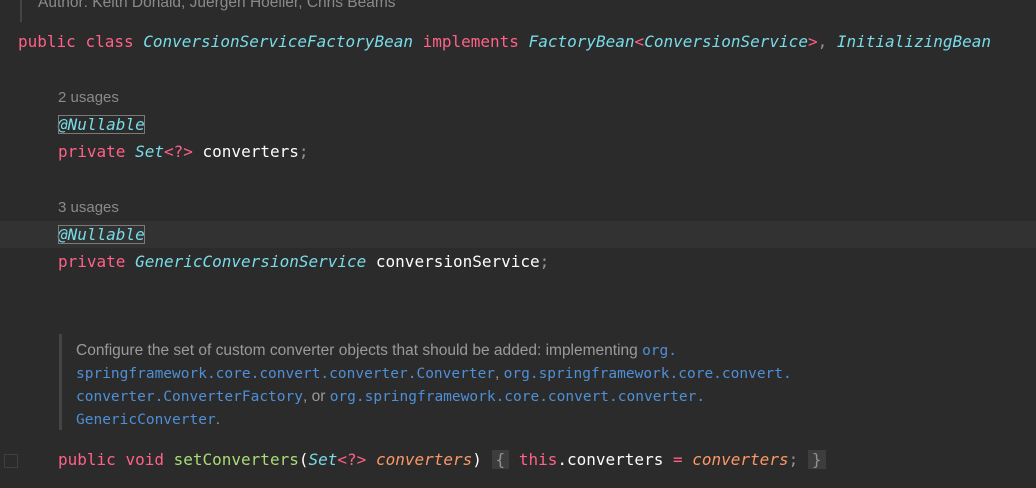 The image size is (1036, 488). I want to click on javadoc-link-genericconverter: GenericConverter, so click(146, 420).